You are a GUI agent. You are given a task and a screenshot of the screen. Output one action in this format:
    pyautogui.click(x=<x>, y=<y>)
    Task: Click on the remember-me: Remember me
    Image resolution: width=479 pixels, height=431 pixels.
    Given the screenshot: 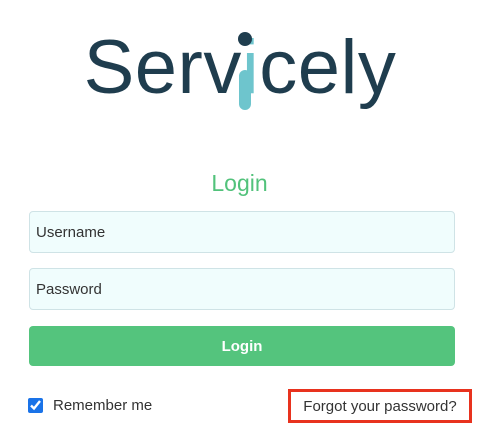 What is the action you would take?
    pyautogui.click(x=90, y=405)
    